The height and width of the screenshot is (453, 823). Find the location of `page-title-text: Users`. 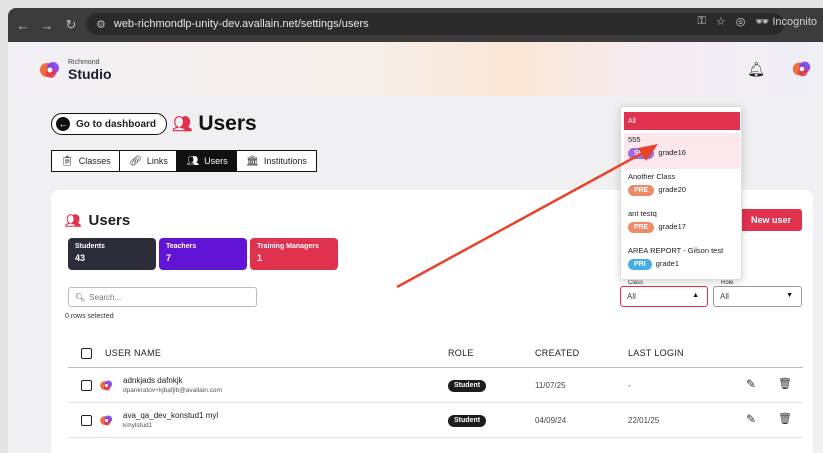

page-title-text: Users is located at coordinates (227, 123).